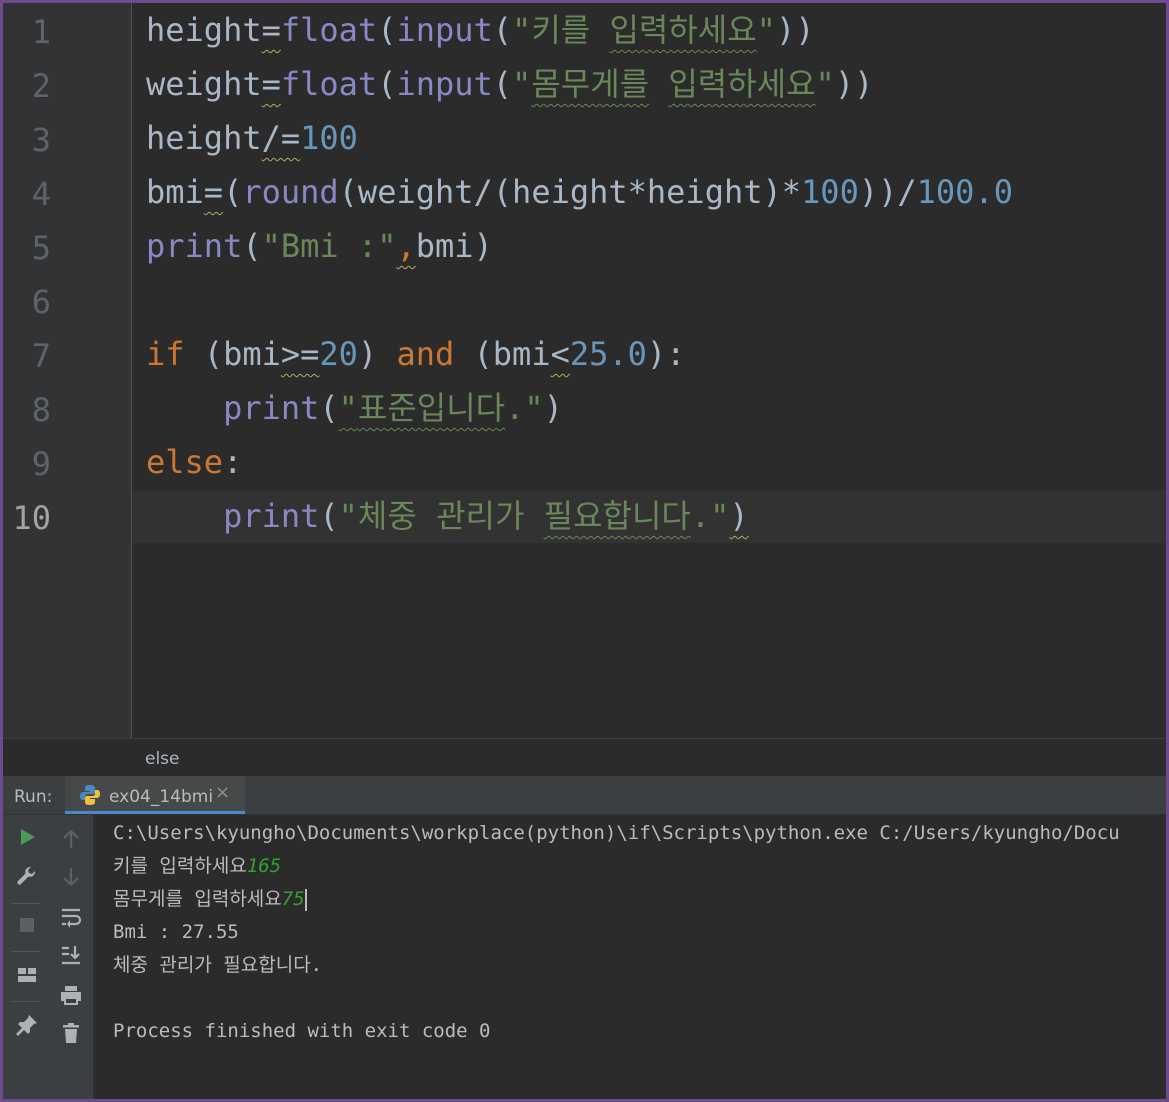 This screenshot has width=1169, height=1102. What do you see at coordinates (71, 877) in the screenshot?
I see `down-arrow-icon` at bounding box center [71, 877].